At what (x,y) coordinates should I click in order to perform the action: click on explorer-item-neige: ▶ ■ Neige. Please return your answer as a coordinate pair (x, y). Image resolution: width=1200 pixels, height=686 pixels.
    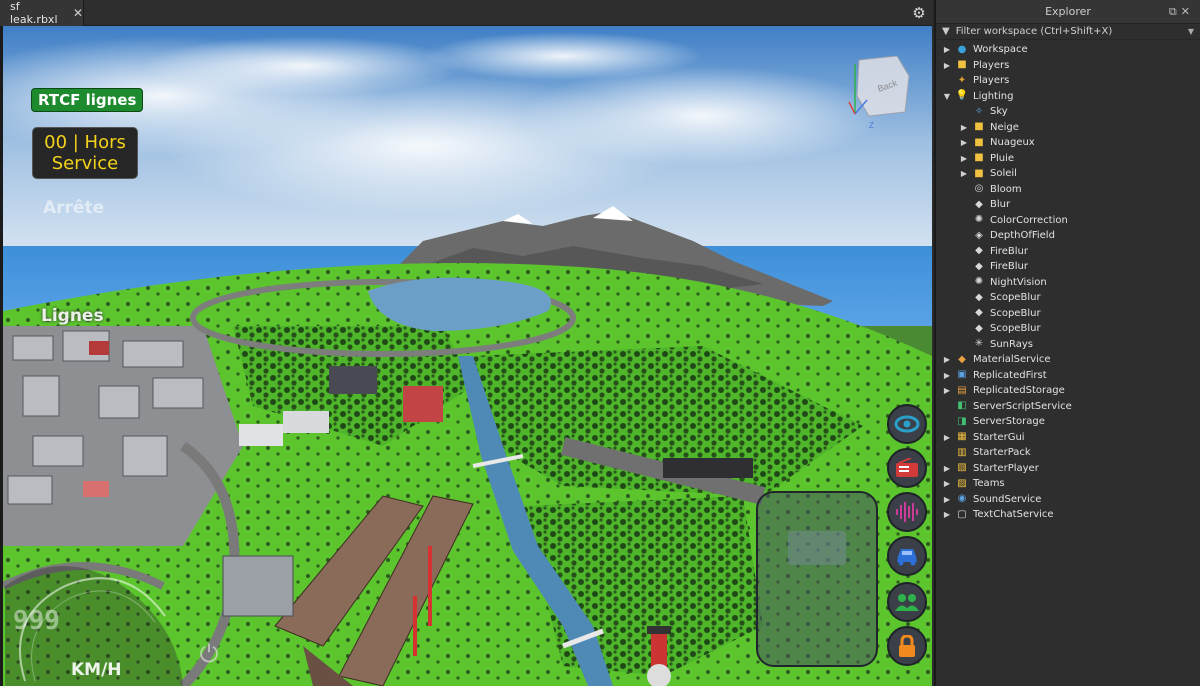
    Looking at the image, I should click on (1068, 128).